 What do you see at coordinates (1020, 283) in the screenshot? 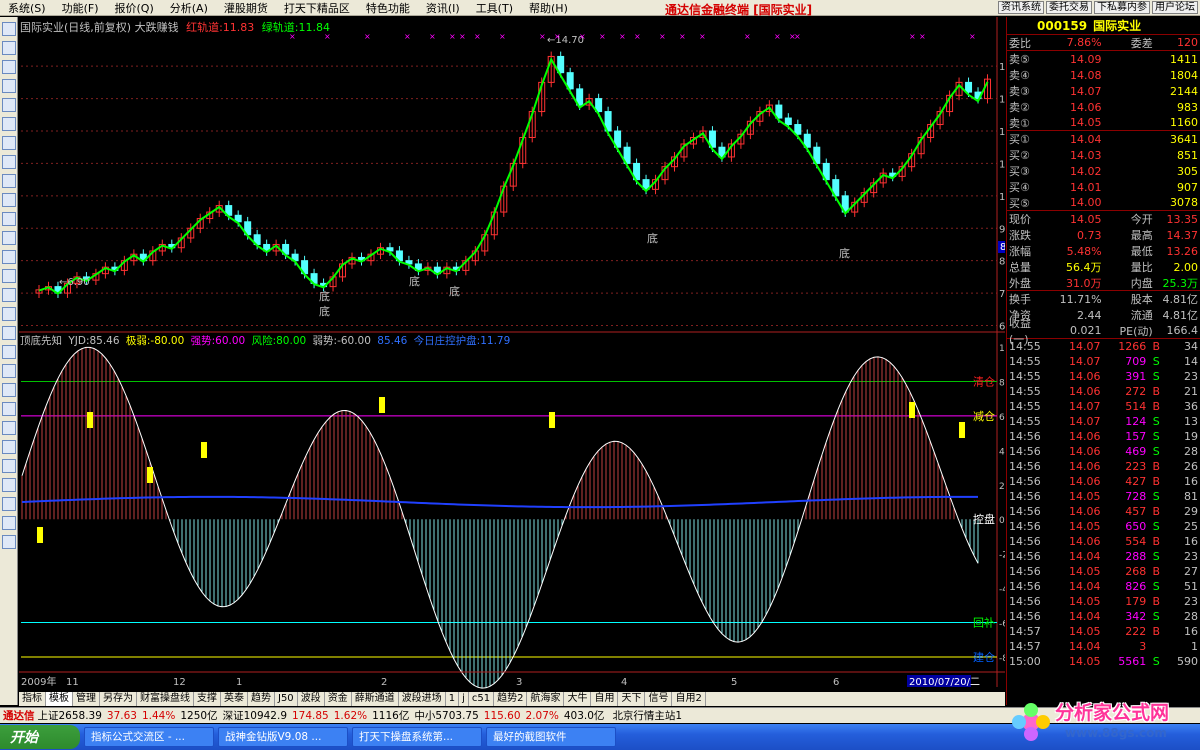
I see `row-label: 外盘` at bounding box center [1020, 283].